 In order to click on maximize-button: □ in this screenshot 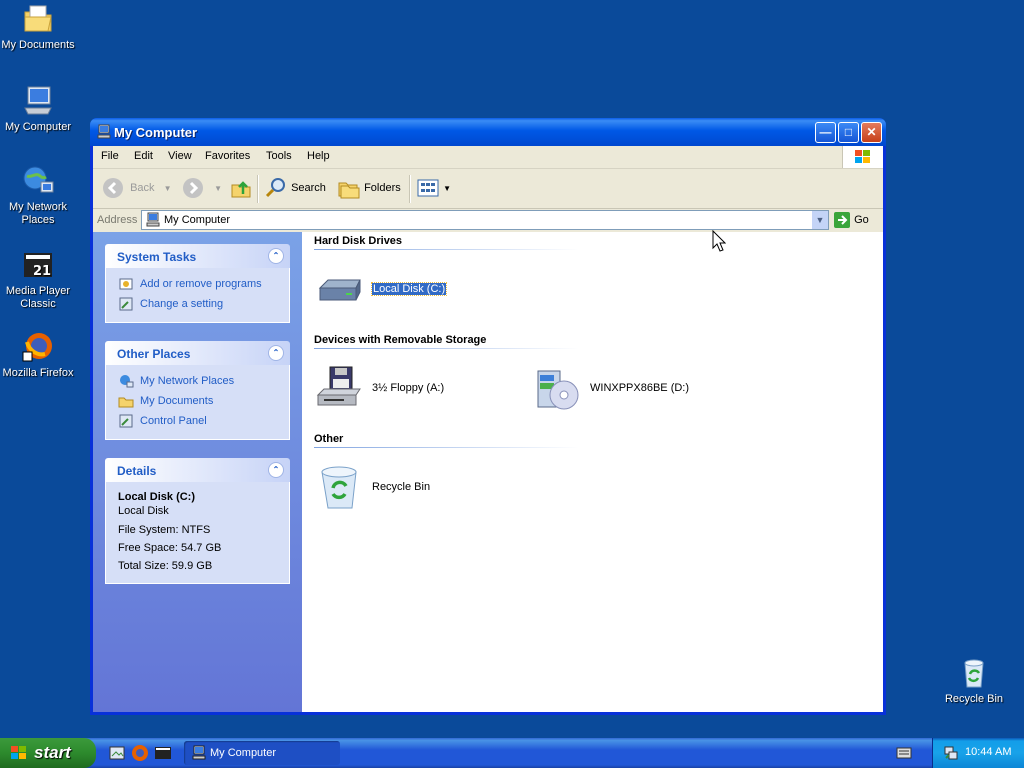, I will do `click(848, 132)`.